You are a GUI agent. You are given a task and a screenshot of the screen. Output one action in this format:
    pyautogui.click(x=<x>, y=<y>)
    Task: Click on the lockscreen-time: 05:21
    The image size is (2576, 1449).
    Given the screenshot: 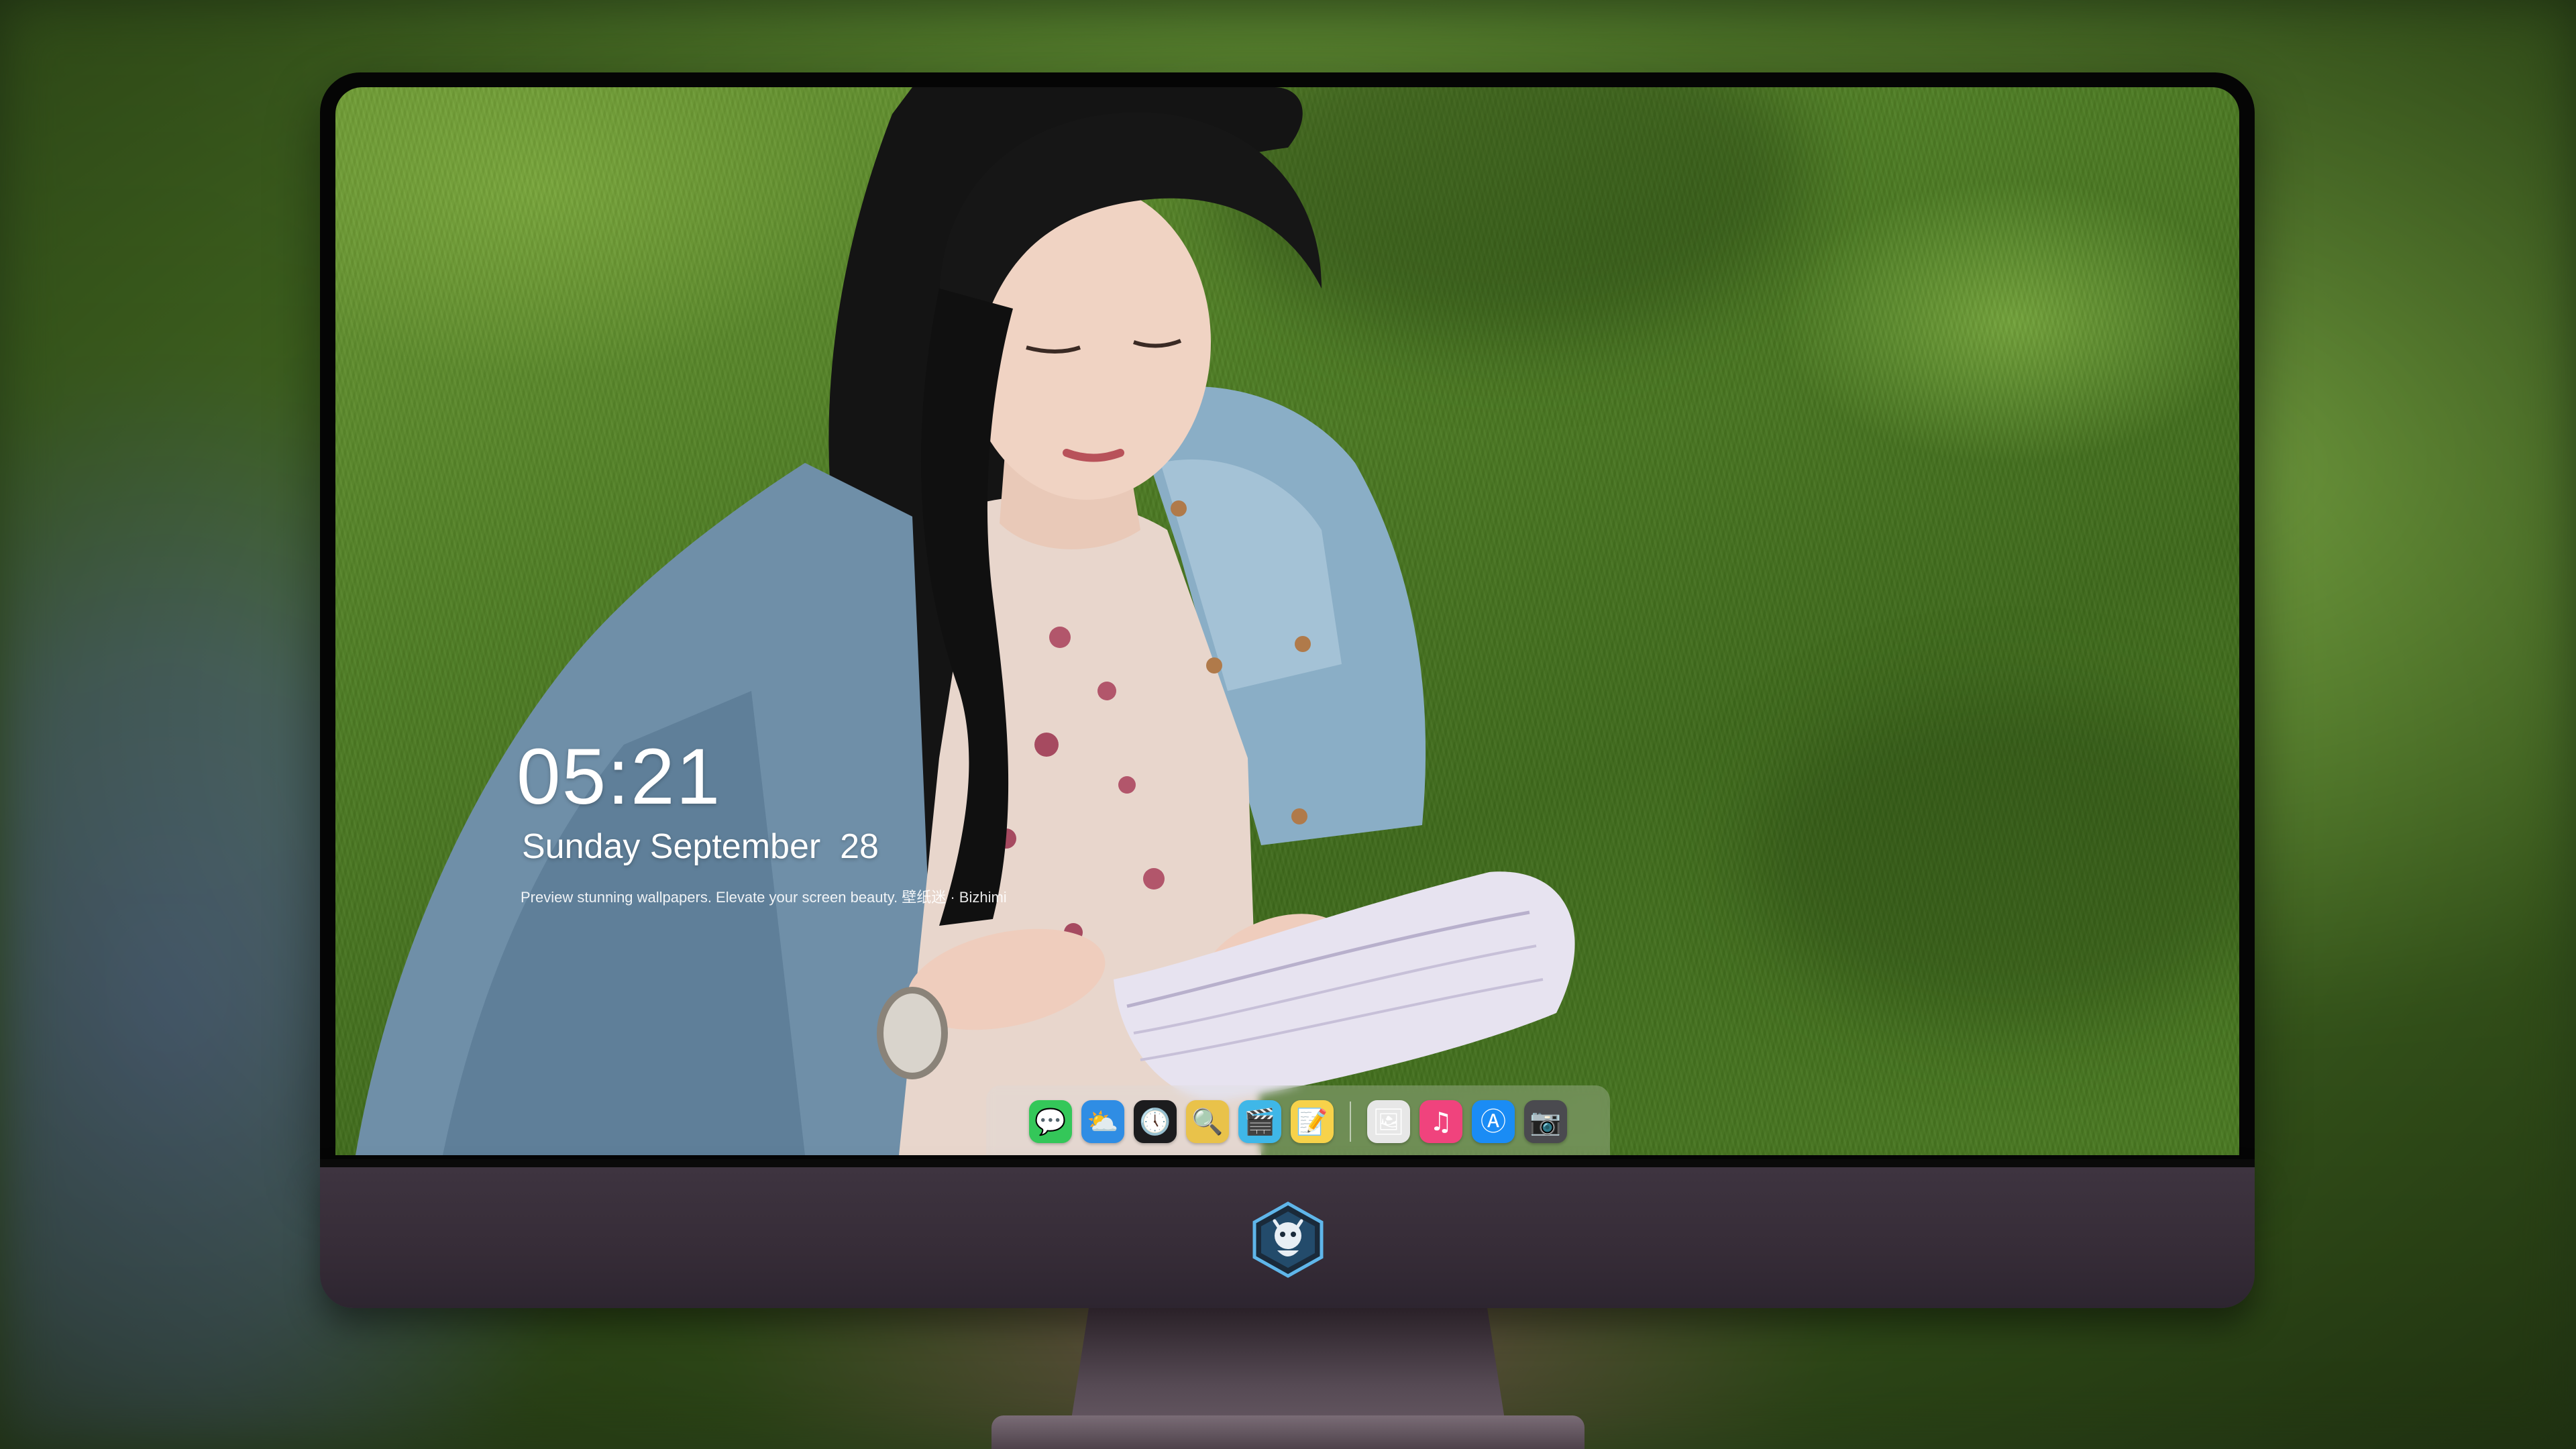 What is the action you would take?
    pyautogui.click(x=619, y=777)
    